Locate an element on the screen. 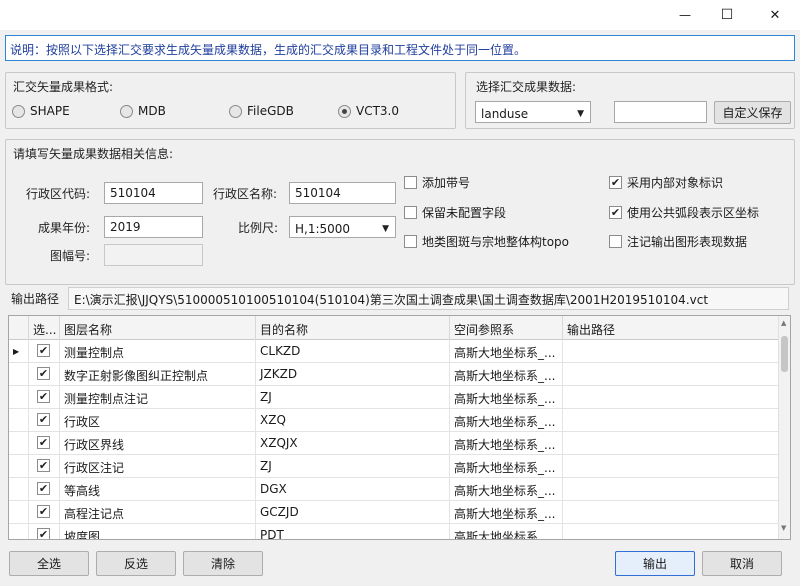  cell-layer: 行政区界线 is located at coordinates (158, 443).